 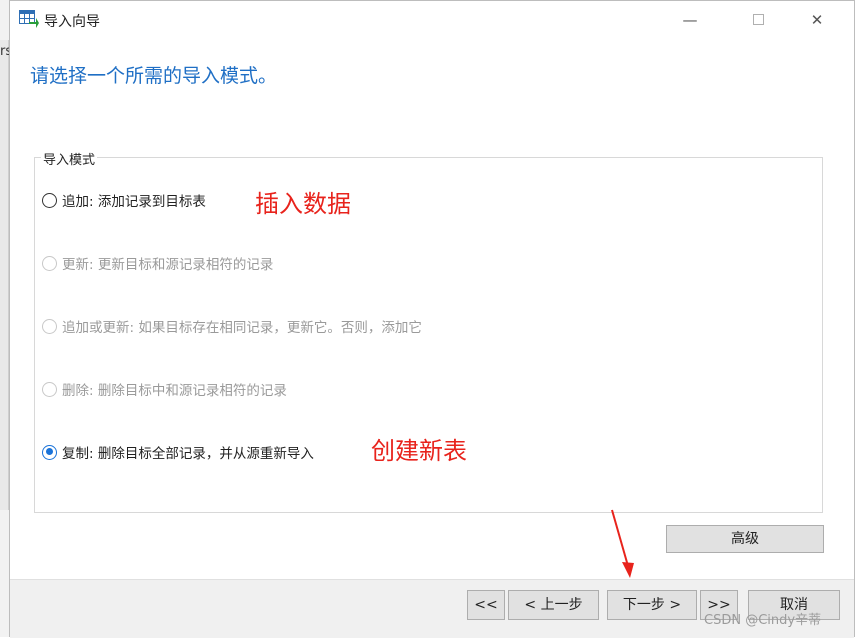 What do you see at coordinates (652, 605) in the screenshot?
I see `next-button: 下一步 >` at bounding box center [652, 605].